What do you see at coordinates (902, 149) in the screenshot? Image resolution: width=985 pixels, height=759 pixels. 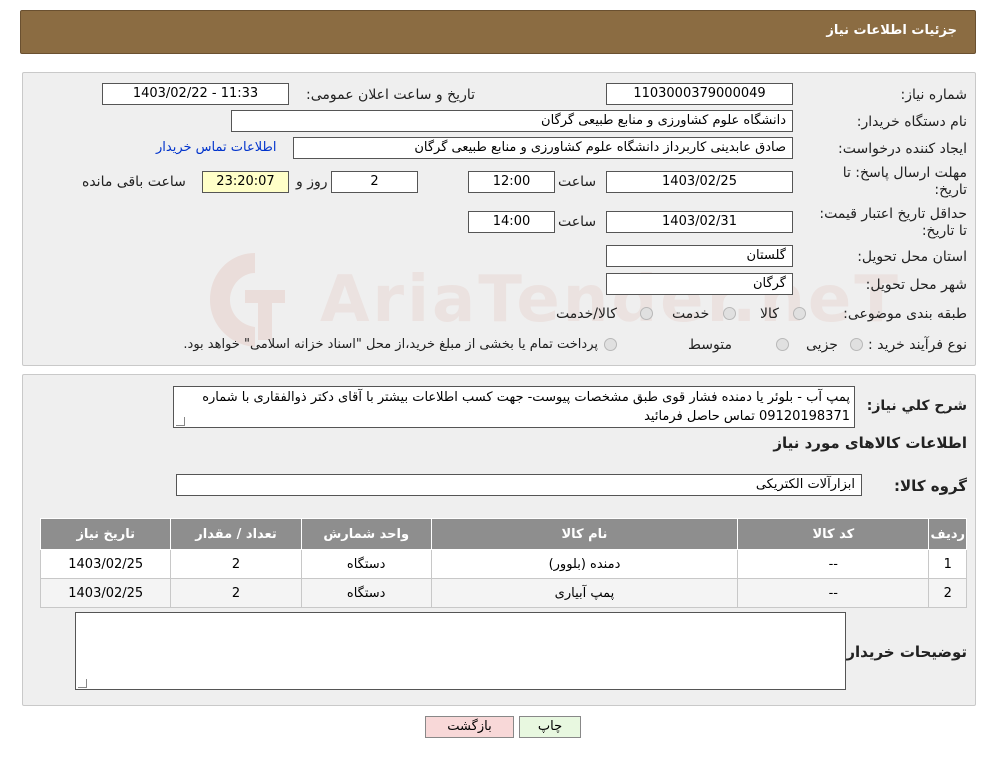 I see `requester-label: ایجاد کننده درخواست:` at bounding box center [902, 149].